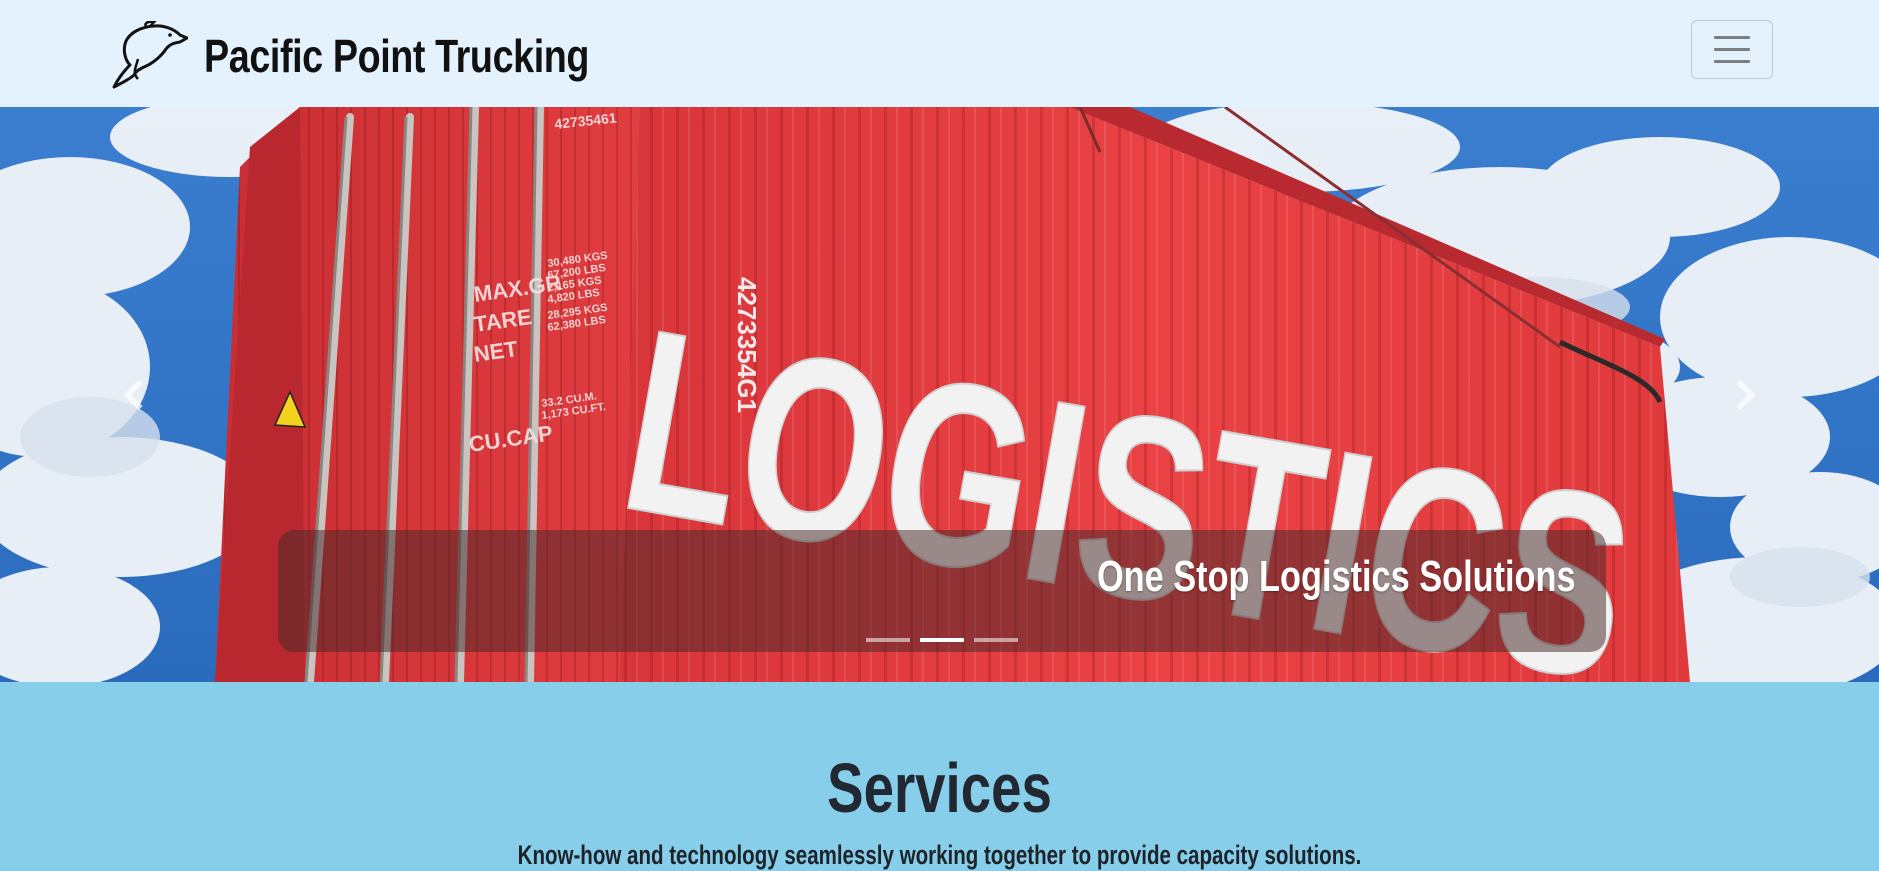 The height and width of the screenshot is (871, 1879). Describe the element at coordinates (1732, 49) in the screenshot. I see `navbar-toggler-button` at that location.